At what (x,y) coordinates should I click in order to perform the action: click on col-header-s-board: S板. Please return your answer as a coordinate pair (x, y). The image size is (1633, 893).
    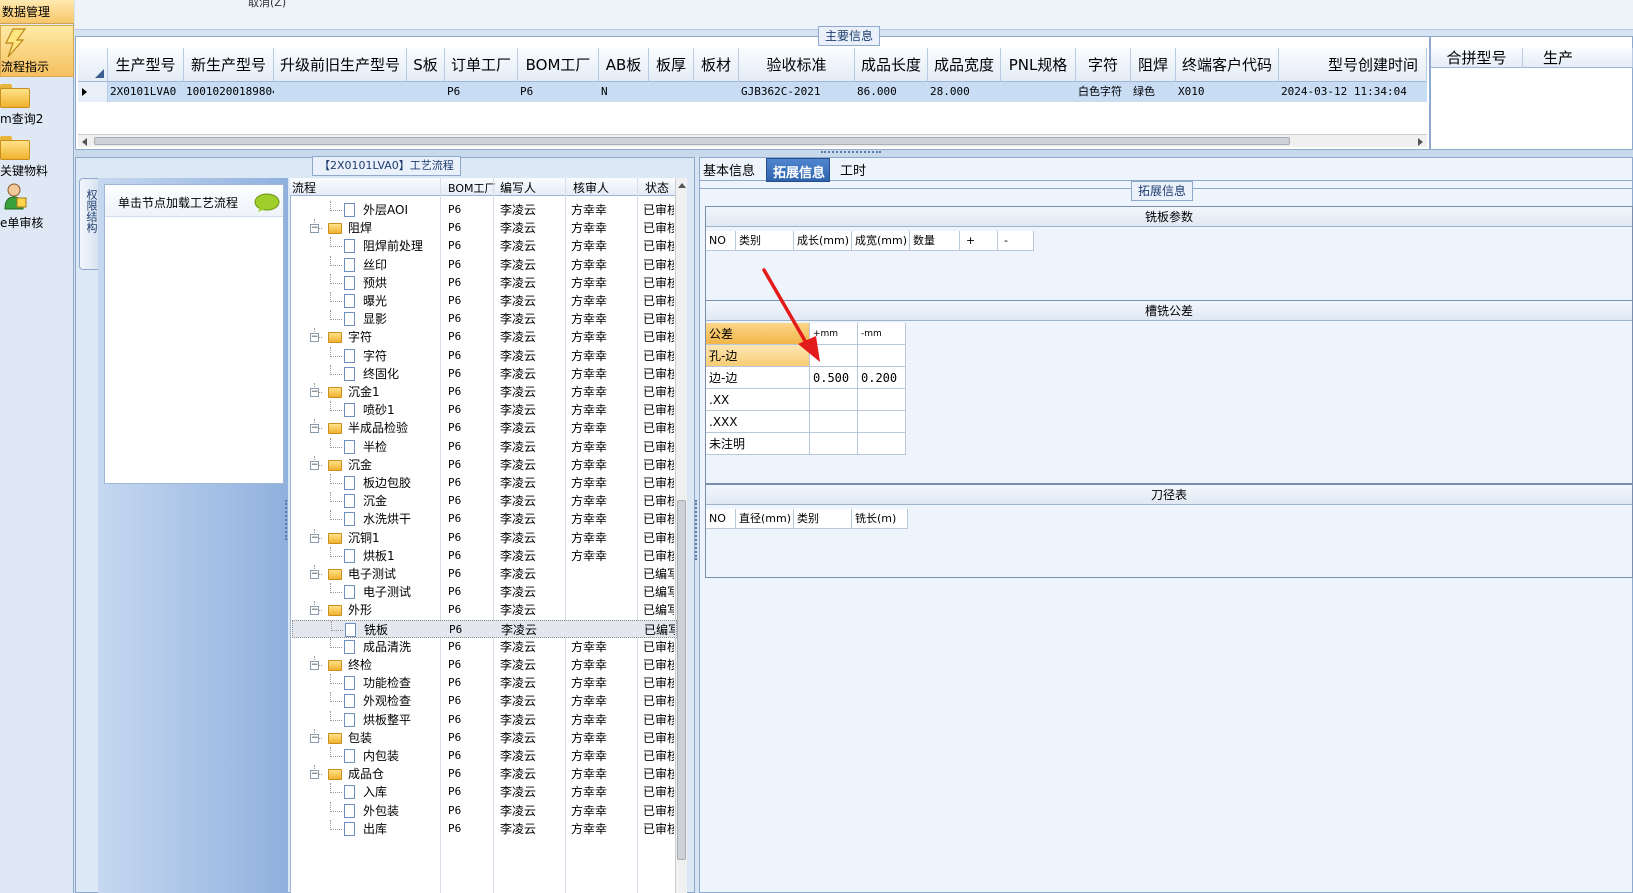
    Looking at the image, I should click on (426, 65).